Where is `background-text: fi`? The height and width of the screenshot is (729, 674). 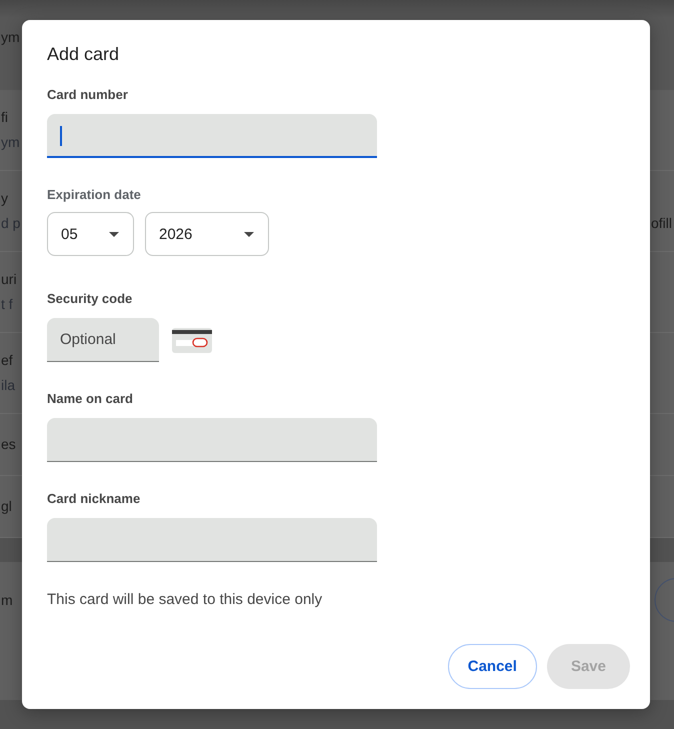 background-text: fi is located at coordinates (4, 117).